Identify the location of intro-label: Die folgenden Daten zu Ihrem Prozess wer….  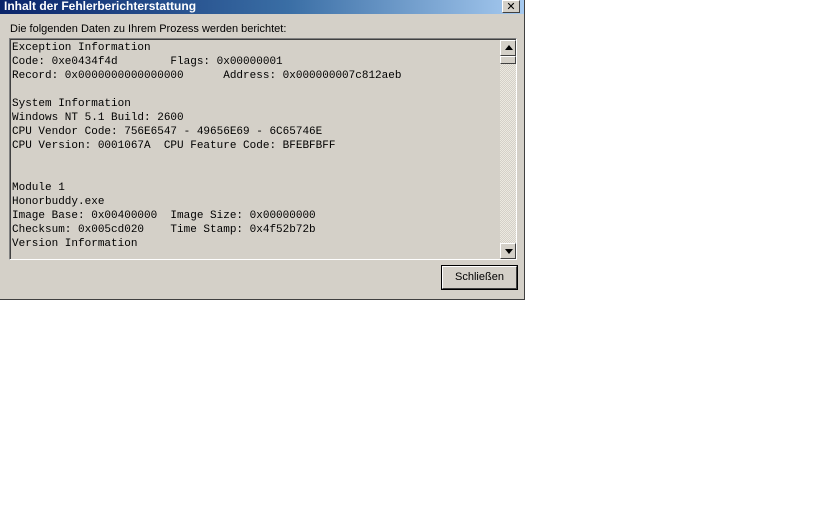
(148, 29).